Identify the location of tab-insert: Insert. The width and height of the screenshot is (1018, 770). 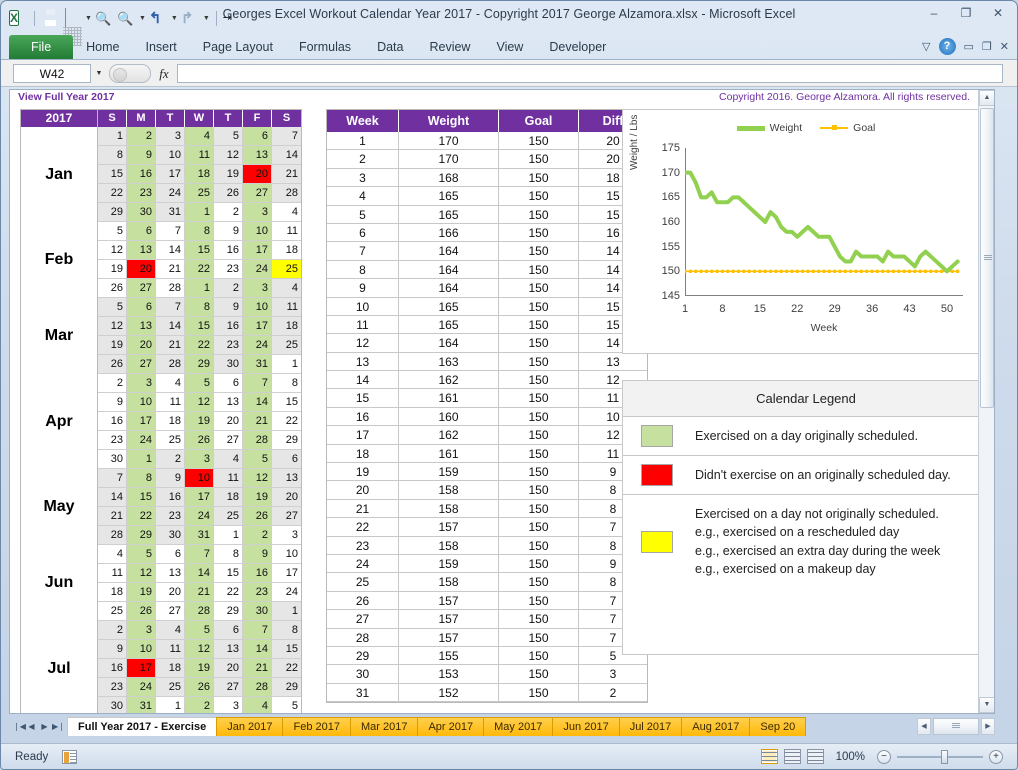
(161, 48).